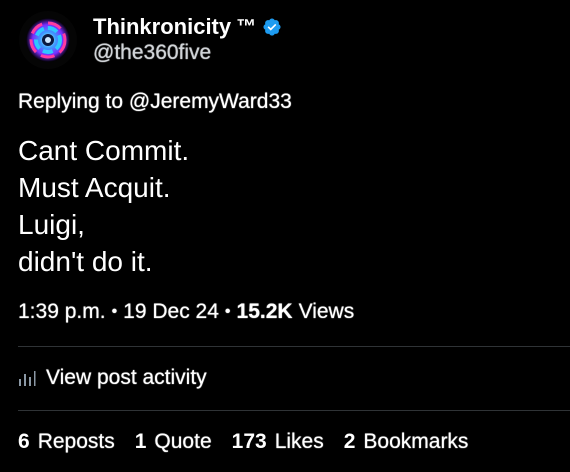  Describe the element at coordinates (126, 377) in the screenshot. I see `view-post-activity-label: View post activity` at that location.